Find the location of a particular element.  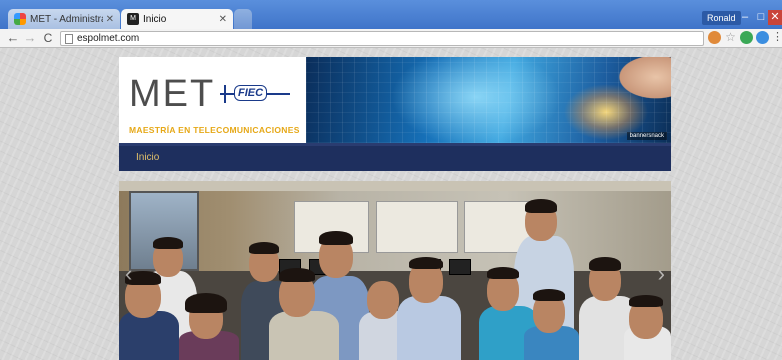

photo-whiteboard is located at coordinates (417, 227).